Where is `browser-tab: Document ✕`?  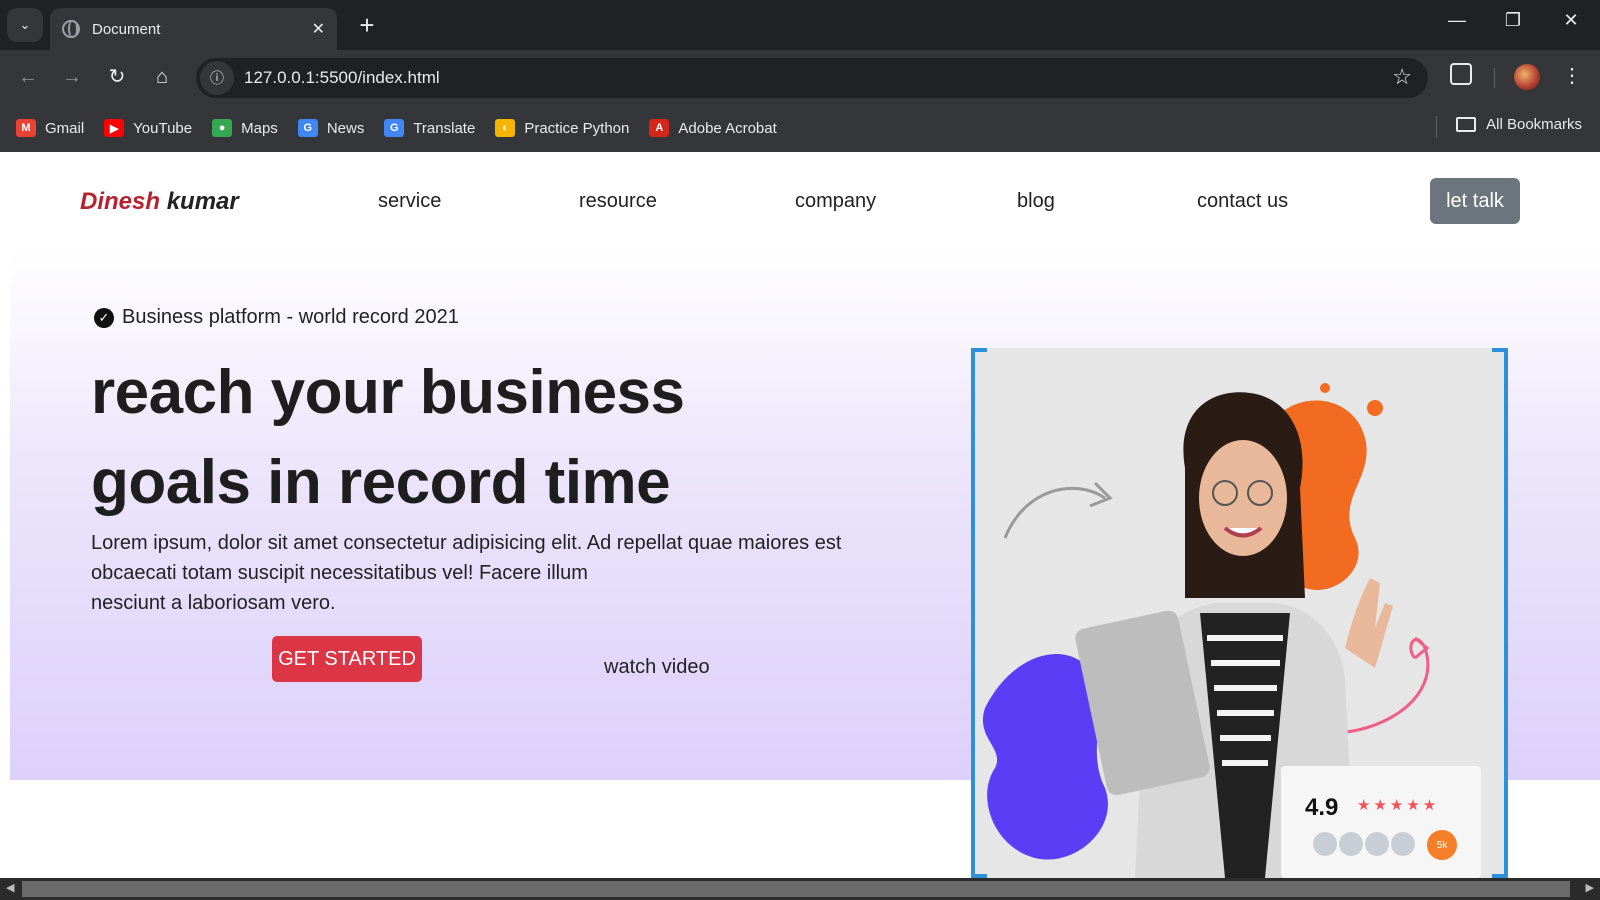 browser-tab: Document ✕ is located at coordinates (193, 29).